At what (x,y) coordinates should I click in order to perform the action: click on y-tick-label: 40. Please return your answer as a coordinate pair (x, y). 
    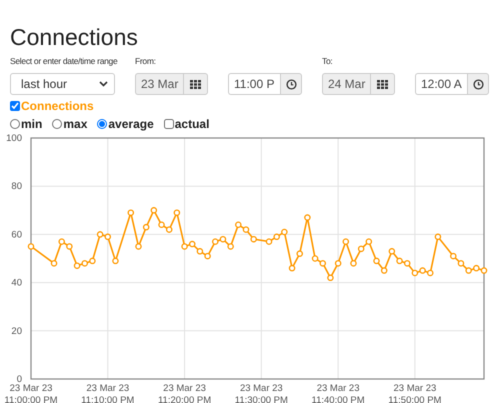
    Looking at the image, I should click on (16, 283).